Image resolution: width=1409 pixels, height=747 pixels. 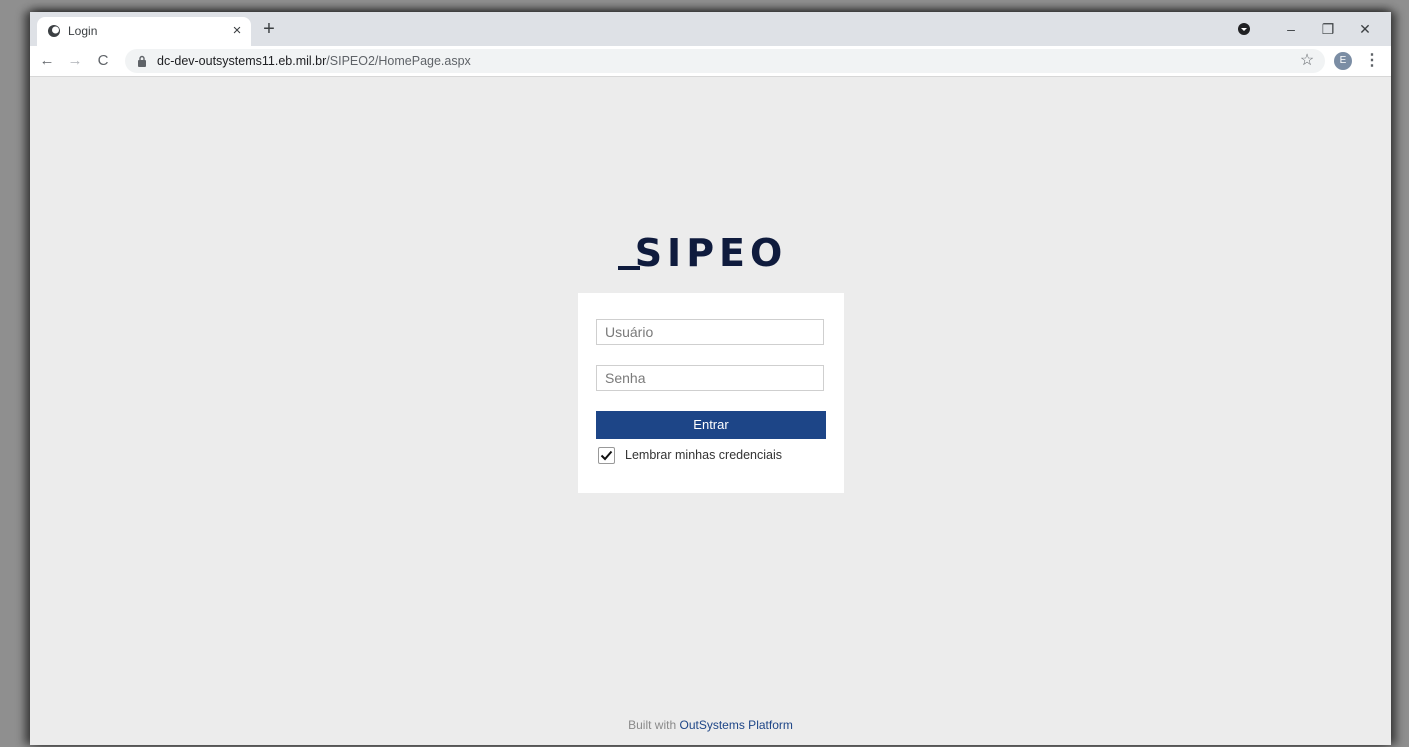 I want to click on kebab-menu-icon: ⋮, so click(x=1372, y=61).